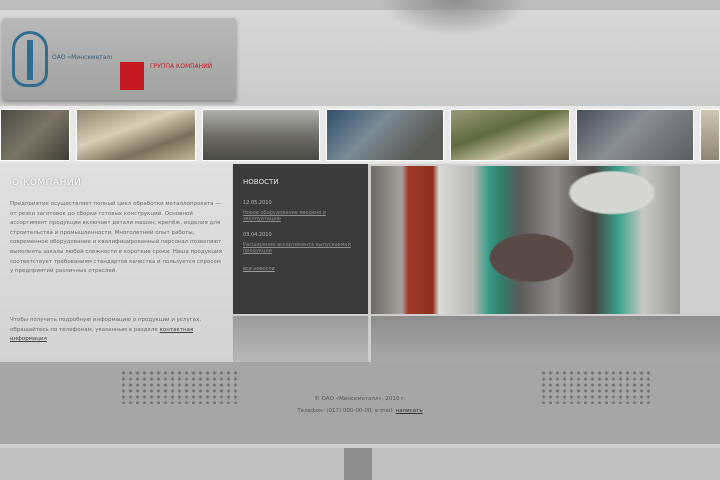 This screenshot has width=720, height=480. Describe the element at coordinates (300, 339) in the screenshot. I see `news-footer-bar` at that location.